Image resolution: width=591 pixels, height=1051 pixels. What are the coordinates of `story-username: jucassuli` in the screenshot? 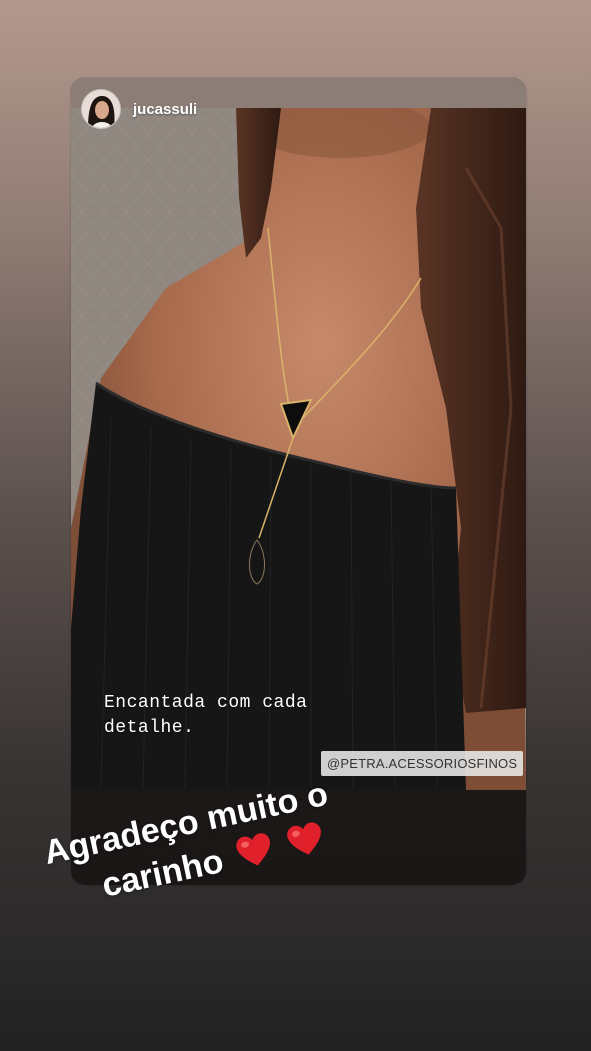 It's located at (165, 109).